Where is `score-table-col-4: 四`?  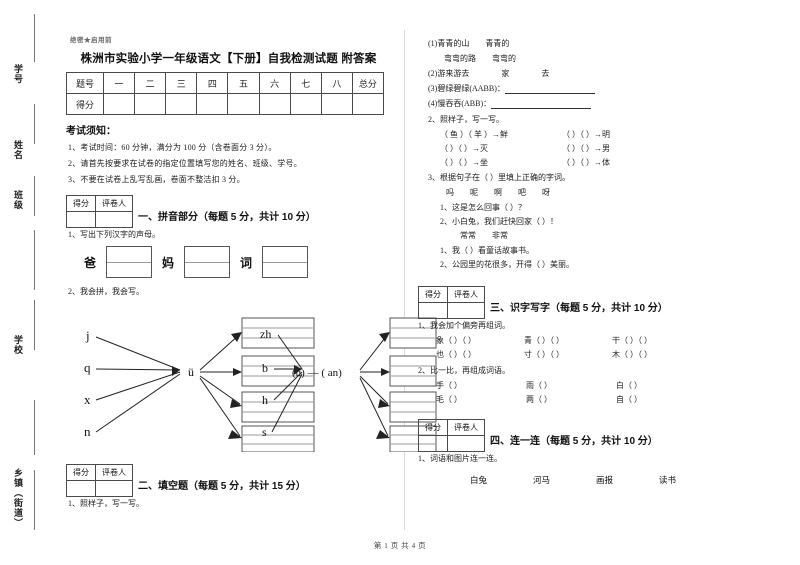
score-table-col-4: 四 is located at coordinates (212, 83).